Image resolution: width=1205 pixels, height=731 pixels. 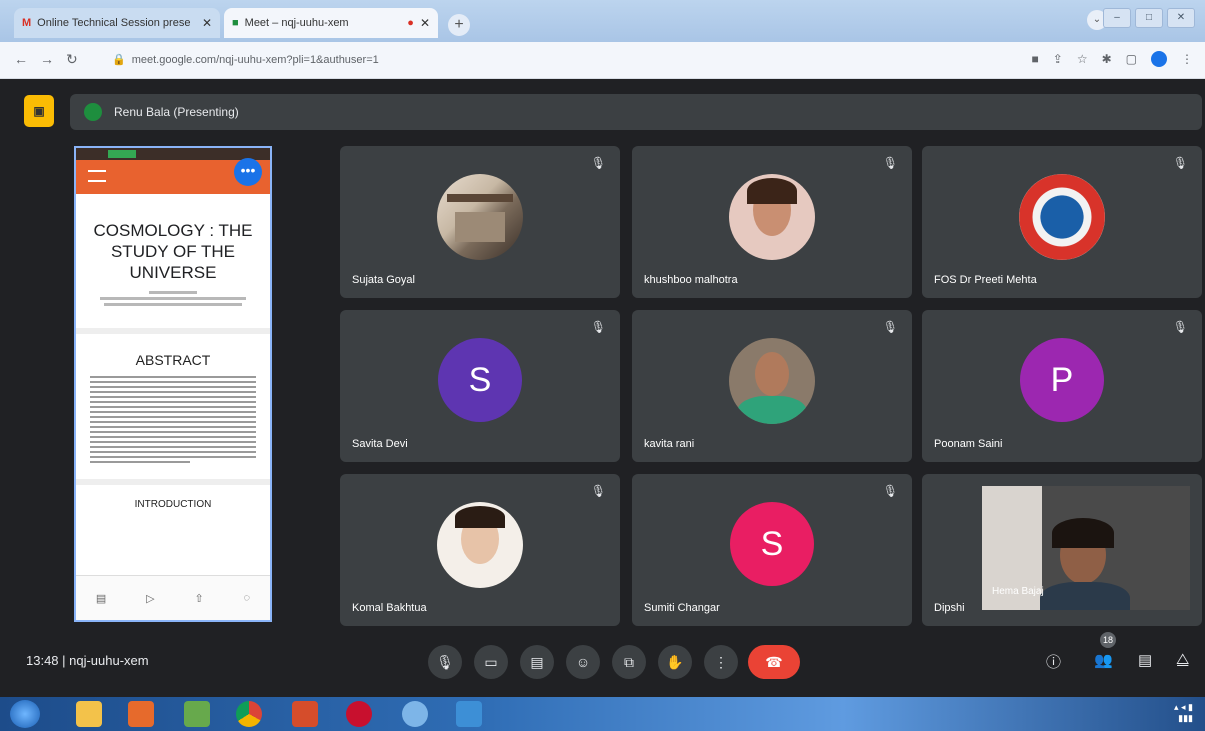 I want to click on minimize-icon: –, so click(x=1117, y=18).